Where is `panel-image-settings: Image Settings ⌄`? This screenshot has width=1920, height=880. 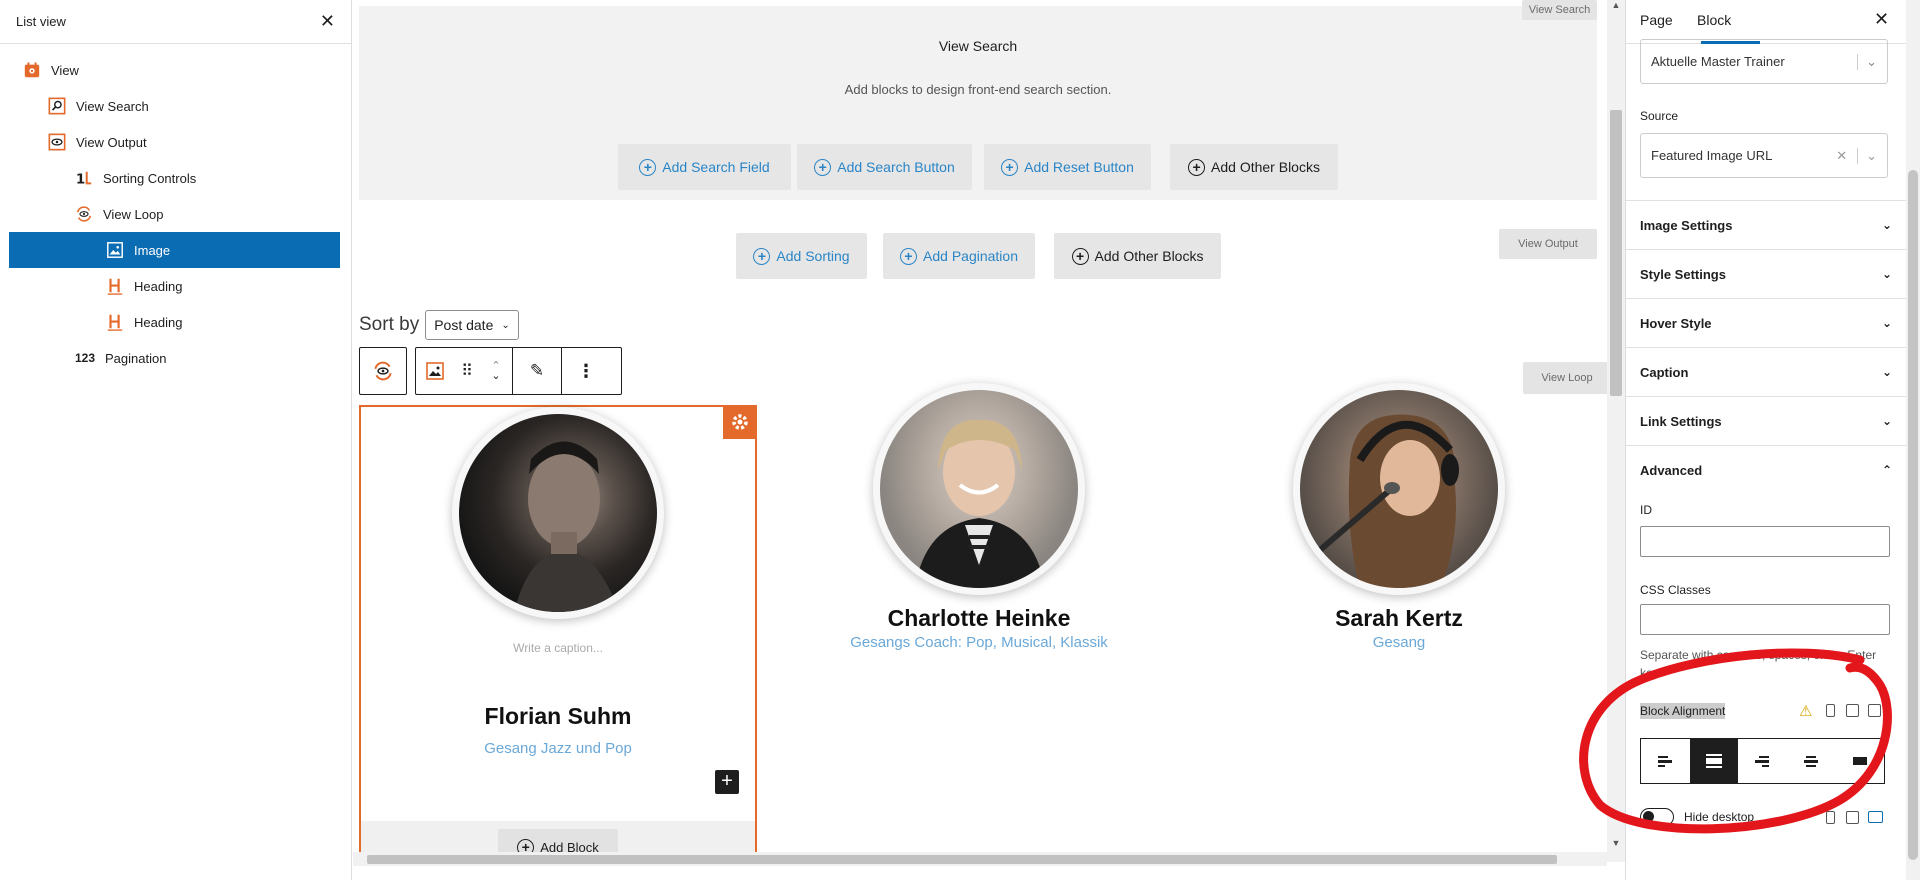
panel-image-settings: Image Settings ⌄ is located at coordinates (1766, 224).